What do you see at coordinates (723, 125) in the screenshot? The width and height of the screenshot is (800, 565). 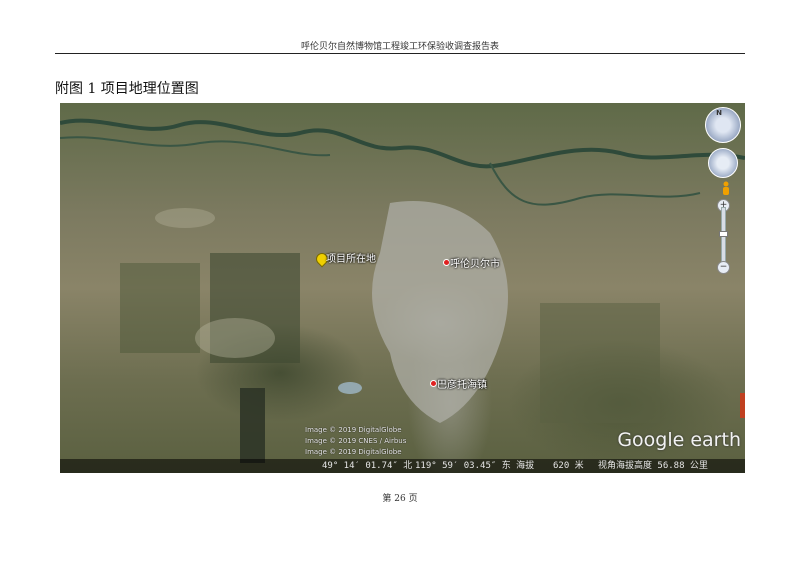 I see `navigation-compass: N` at bounding box center [723, 125].